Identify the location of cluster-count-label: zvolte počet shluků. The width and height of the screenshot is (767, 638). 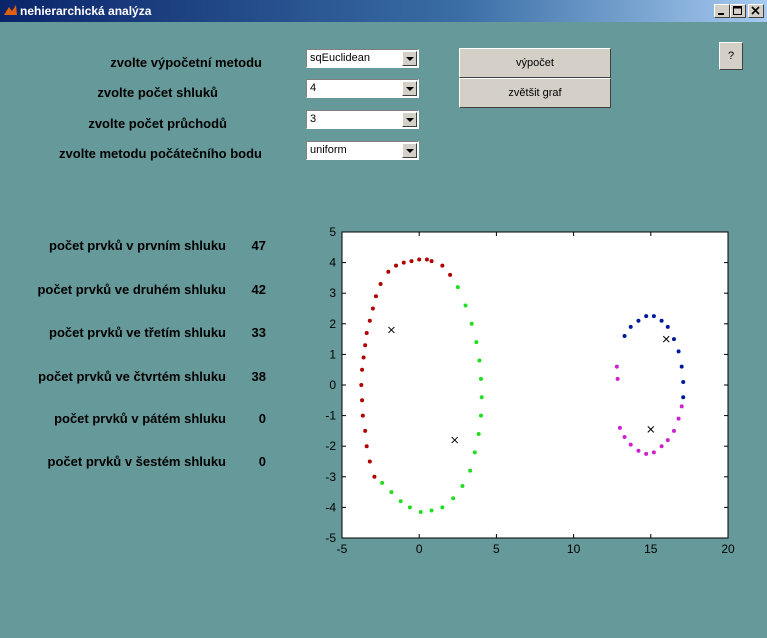
(157, 92).